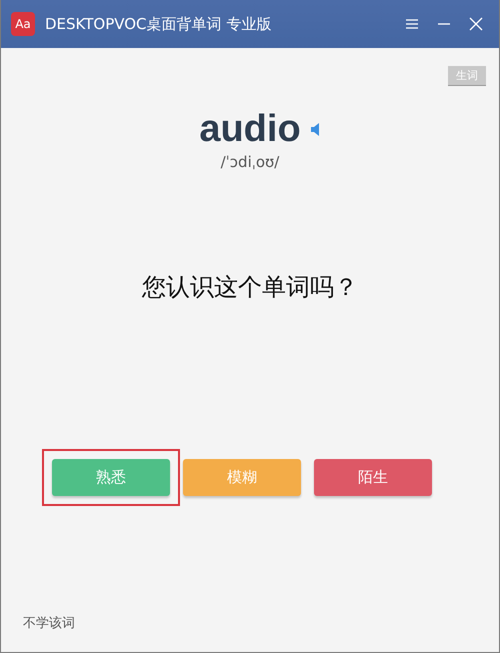  Describe the element at coordinates (261, 623) in the screenshot. I see `skip-word-link: 不学该词` at that location.